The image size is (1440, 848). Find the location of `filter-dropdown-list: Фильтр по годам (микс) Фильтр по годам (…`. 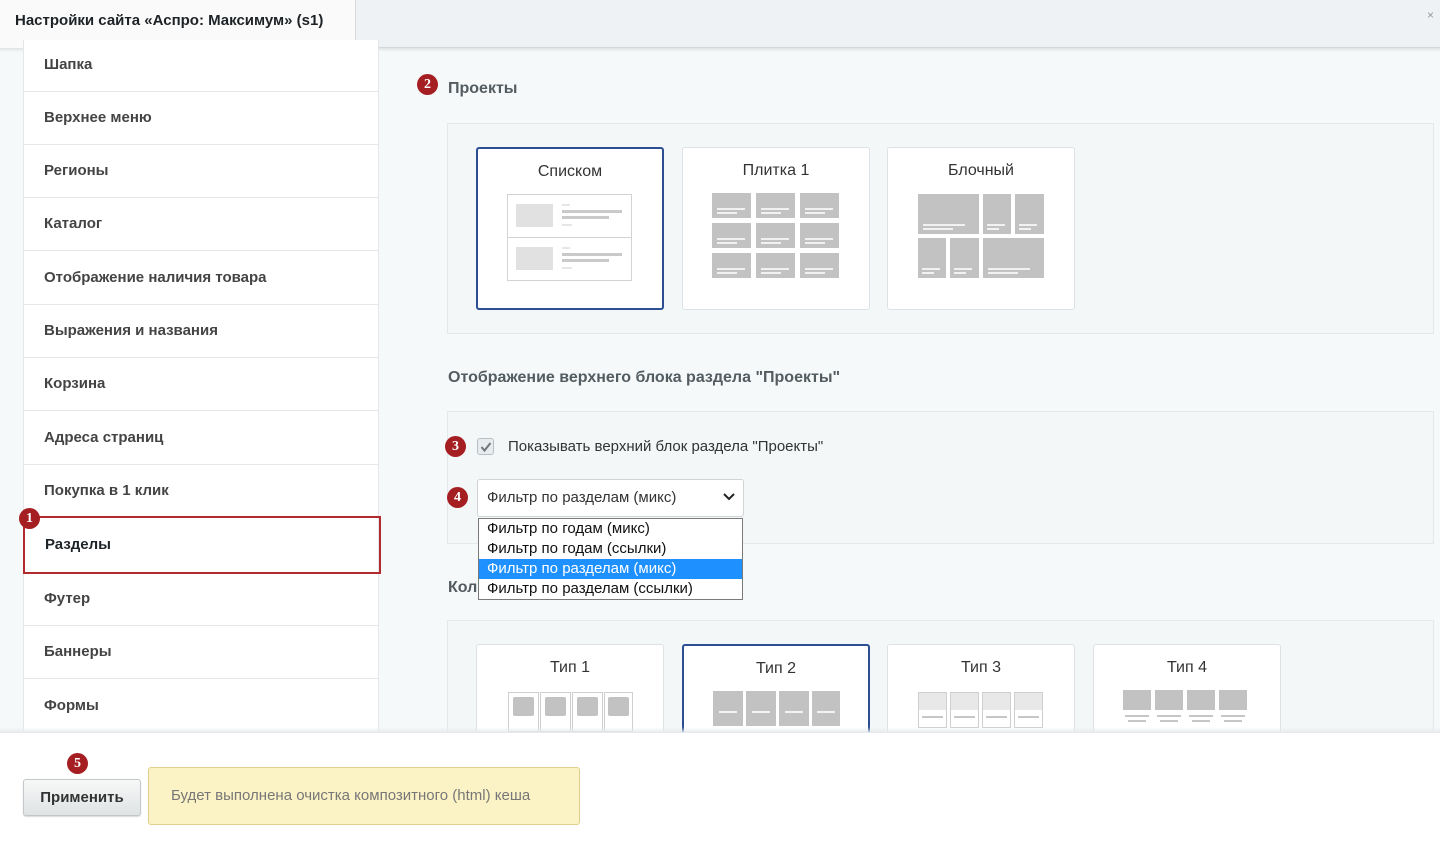

filter-dropdown-list: Фильтр по годам (микс) Фильтр по годам (… is located at coordinates (610, 559).